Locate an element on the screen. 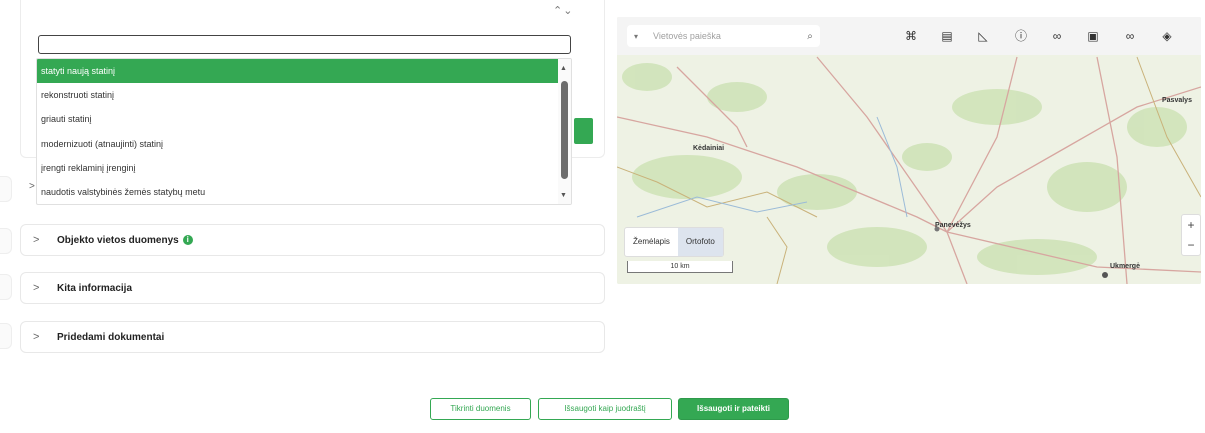  dropdown-search-input is located at coordinates (304, 44).